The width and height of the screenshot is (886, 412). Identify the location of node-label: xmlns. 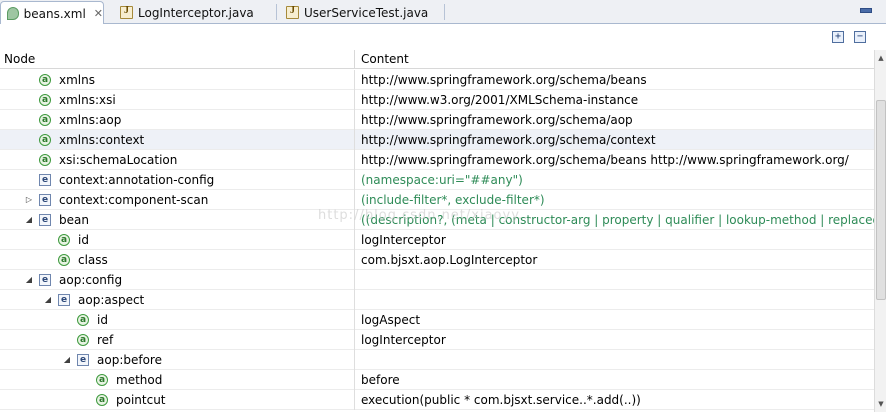
(77, 80).